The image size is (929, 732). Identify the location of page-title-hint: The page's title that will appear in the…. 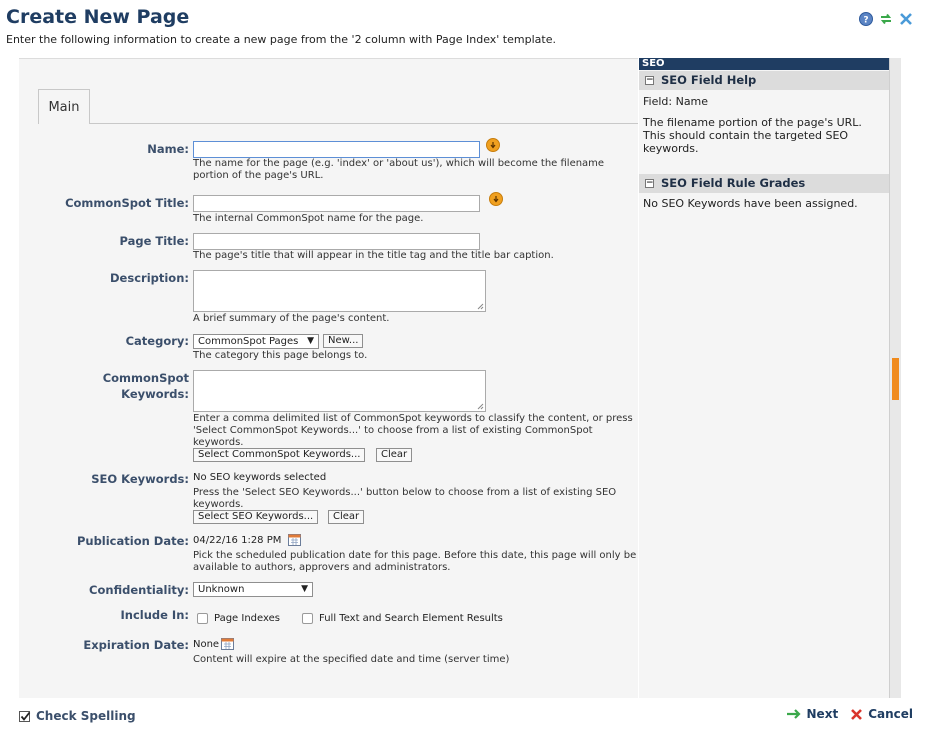
(373, 255).